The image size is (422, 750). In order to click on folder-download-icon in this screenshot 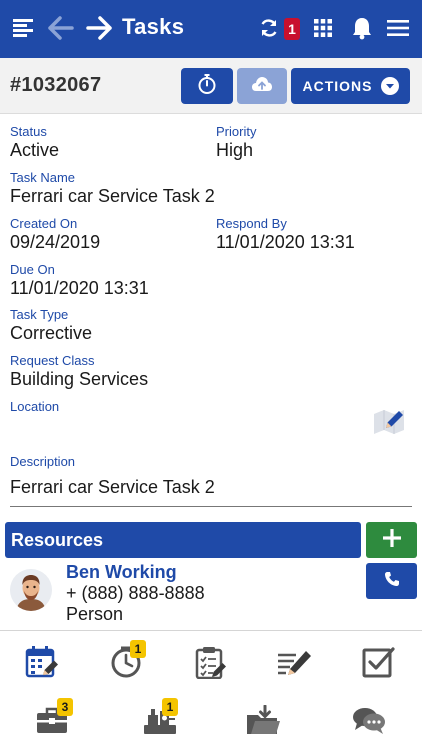, I will do `click(263, 721)`.